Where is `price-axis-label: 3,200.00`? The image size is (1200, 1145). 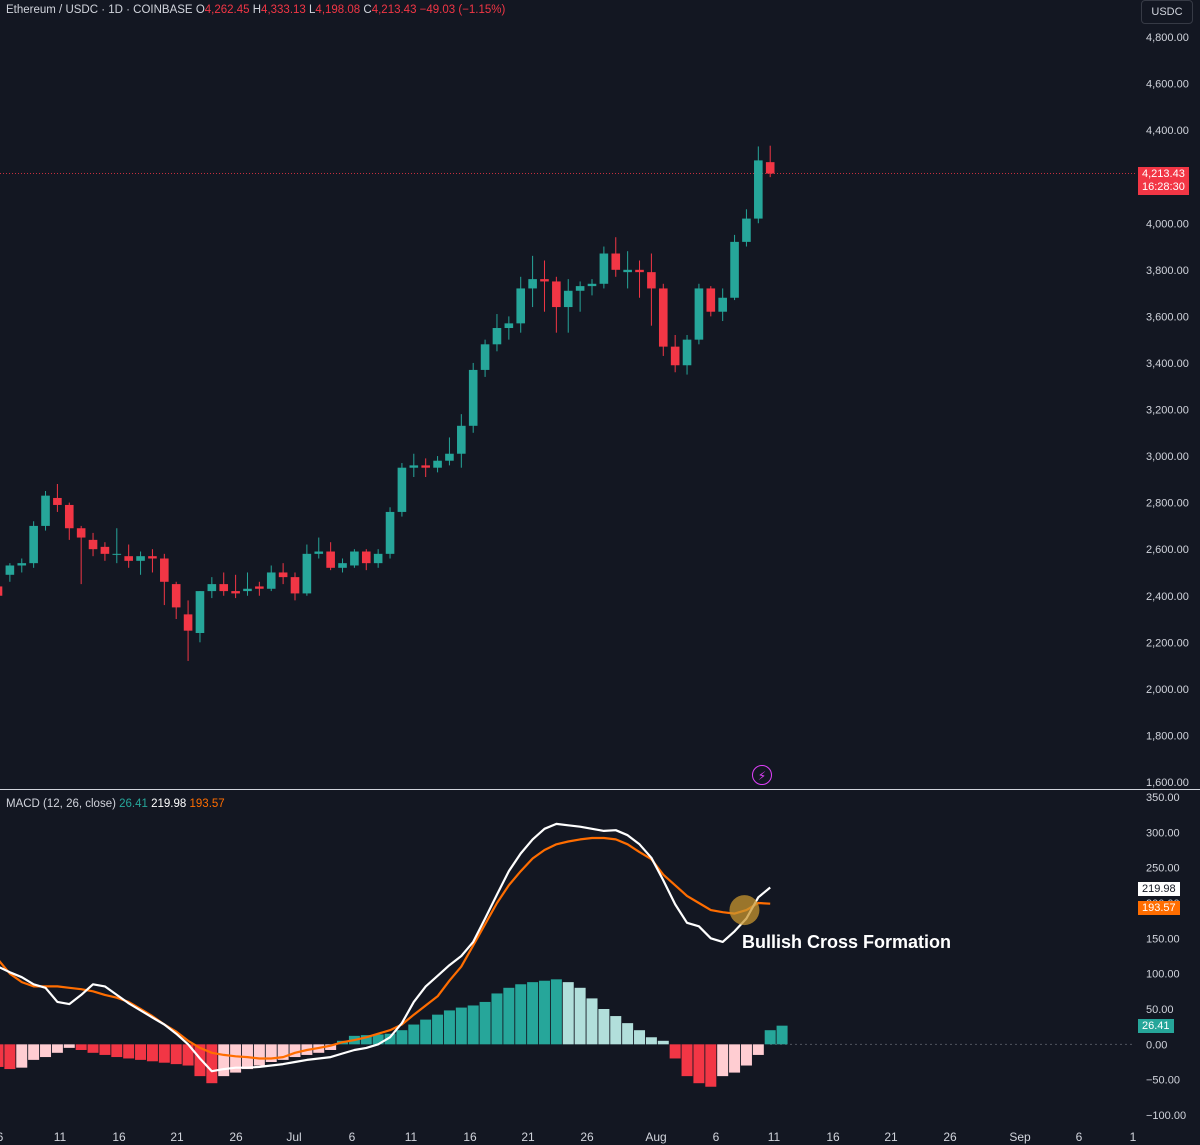 price-axis-label: 3,200.00 is located at coordinates (1167, 411).